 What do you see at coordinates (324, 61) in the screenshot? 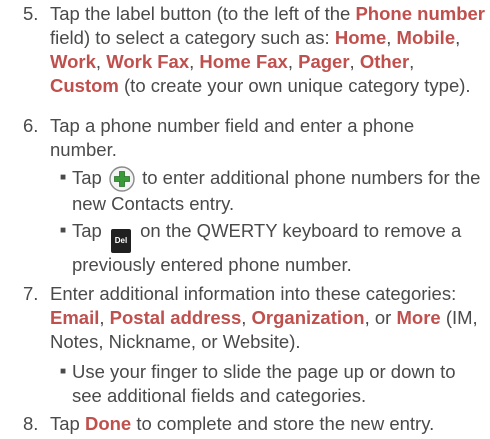
I see `category-pager: Pager` at bounding box center [324, 61].